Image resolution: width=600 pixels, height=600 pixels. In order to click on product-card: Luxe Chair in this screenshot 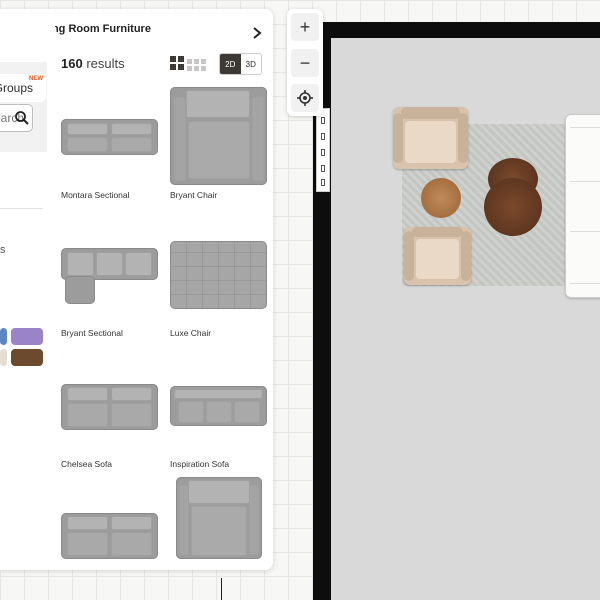, I will do `click(220, 288)`.